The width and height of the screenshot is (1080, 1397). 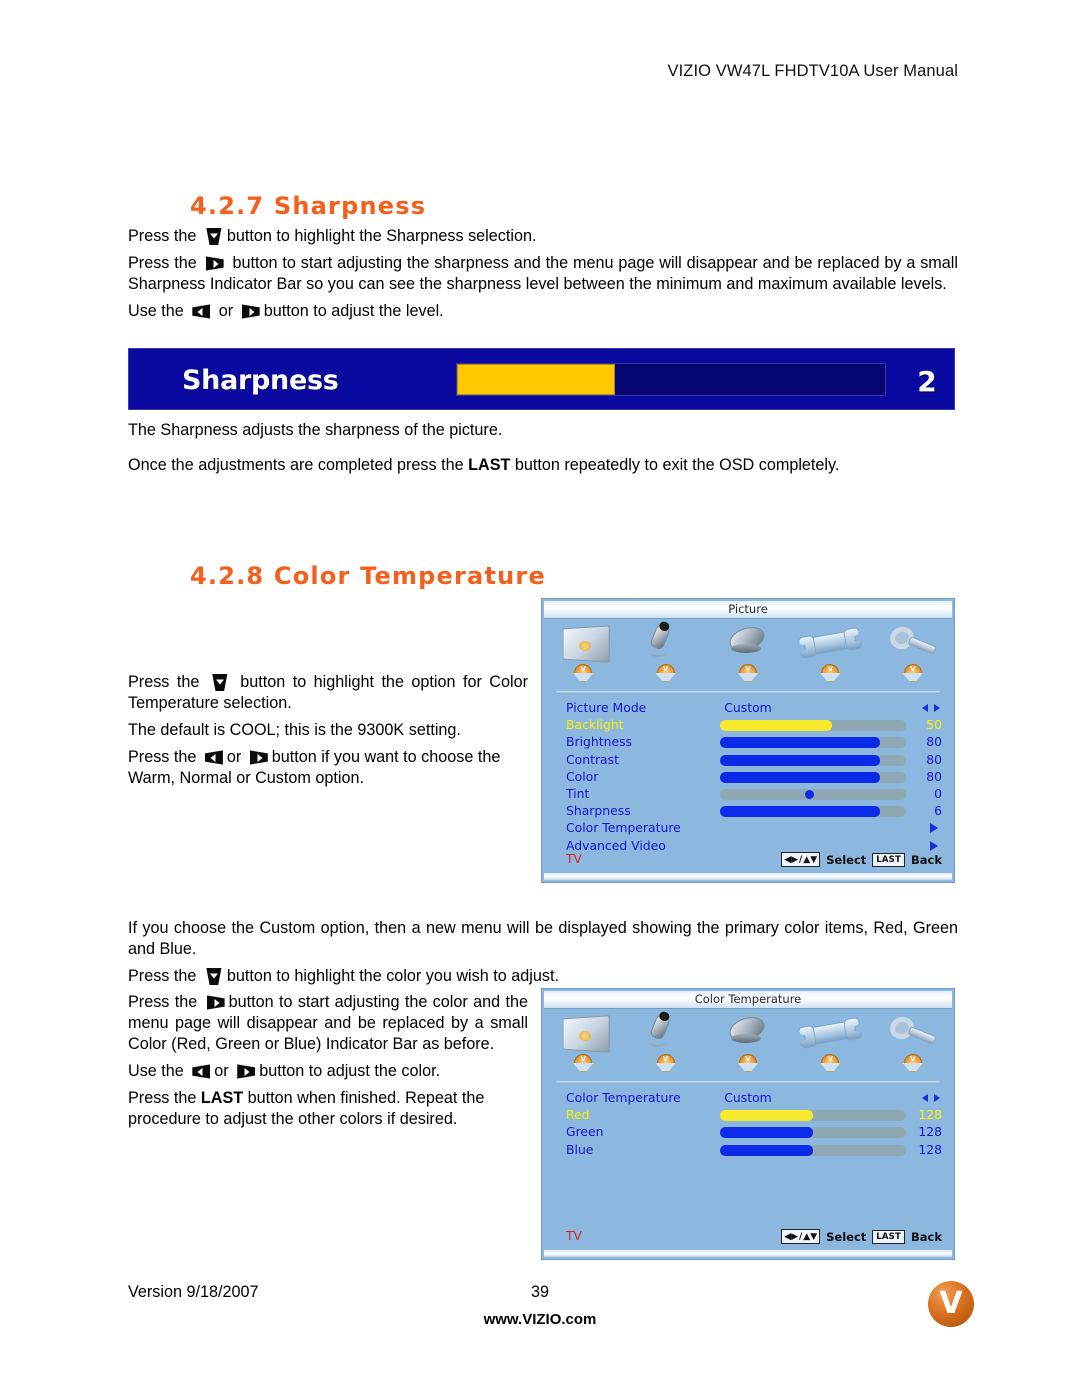 I want to click on key-icon, so click(x=913, y=643).